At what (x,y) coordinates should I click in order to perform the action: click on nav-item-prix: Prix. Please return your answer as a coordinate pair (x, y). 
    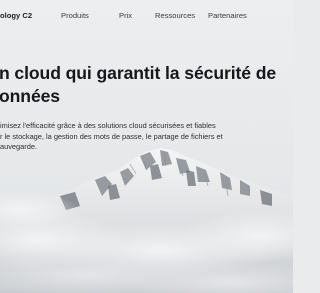
    Looking at the image, I should click on (125, 15).